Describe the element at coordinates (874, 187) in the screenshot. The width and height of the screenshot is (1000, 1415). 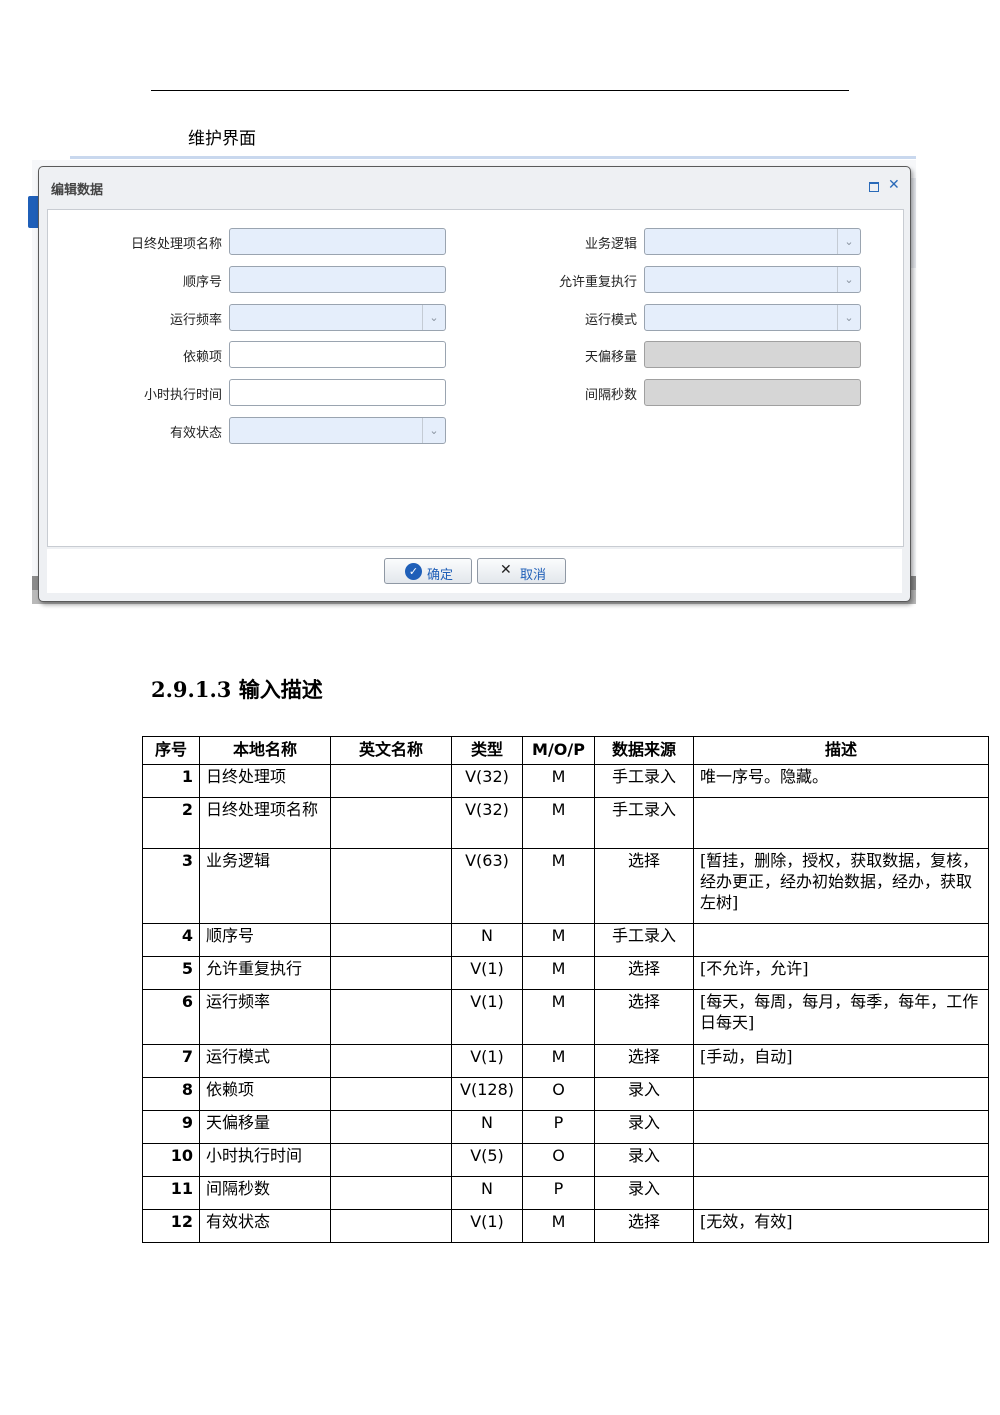
I see `maximize-icon` at that location.